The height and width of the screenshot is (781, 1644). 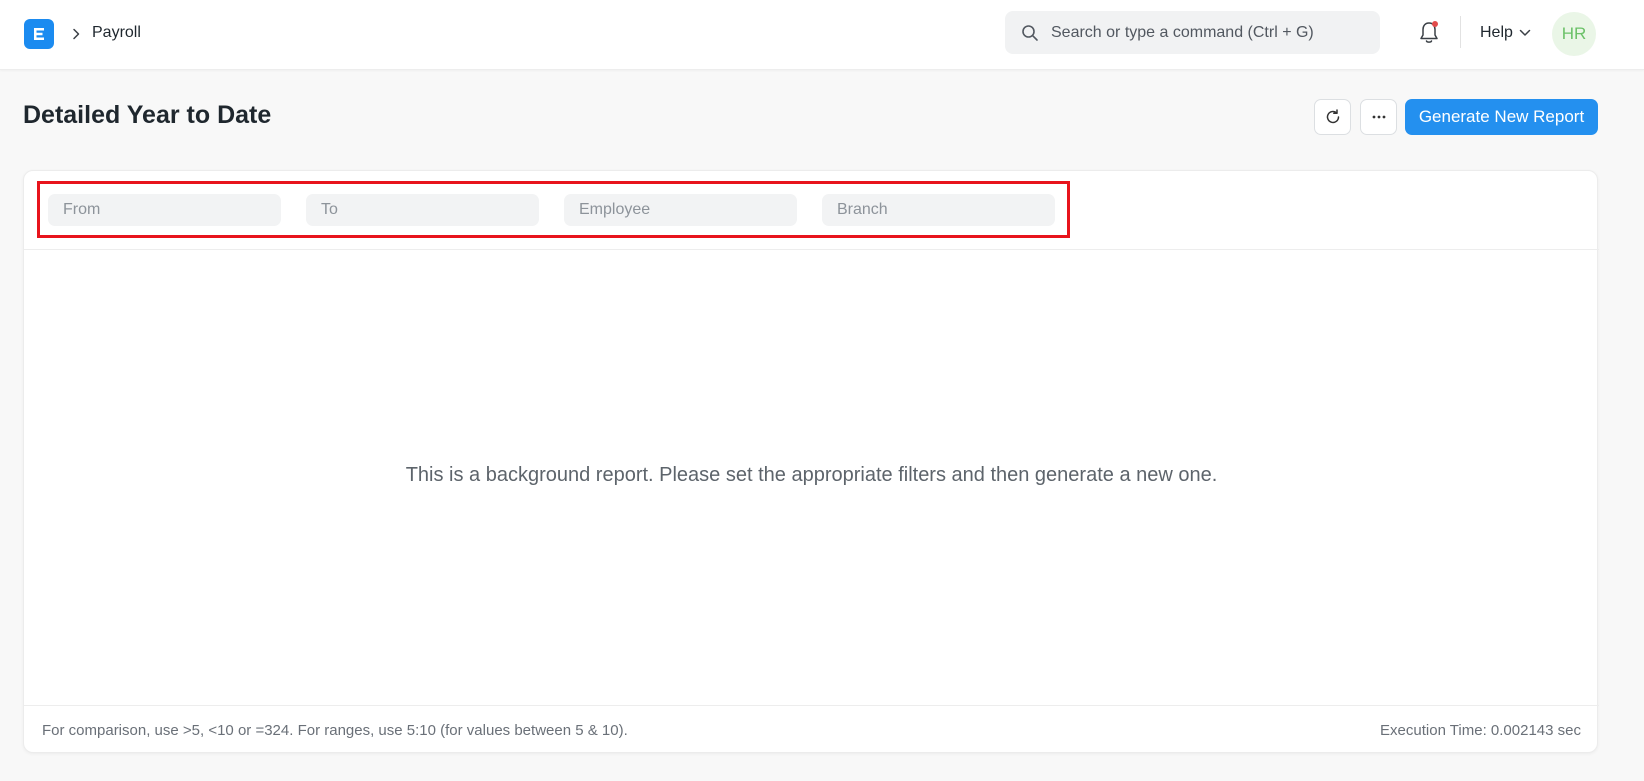 I want to click on erpnext-logo-icon, so click(x=39, y=34).